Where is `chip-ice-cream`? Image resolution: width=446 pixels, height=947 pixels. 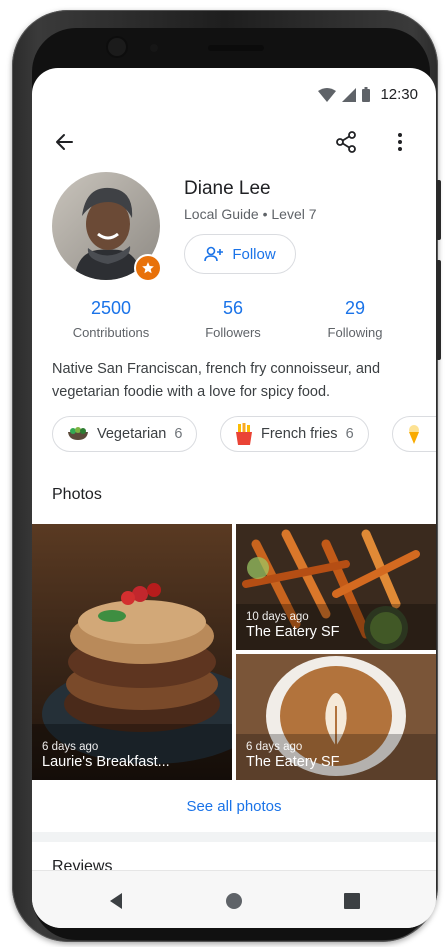 chip-ice-cream is located at coordinates (414, 434).